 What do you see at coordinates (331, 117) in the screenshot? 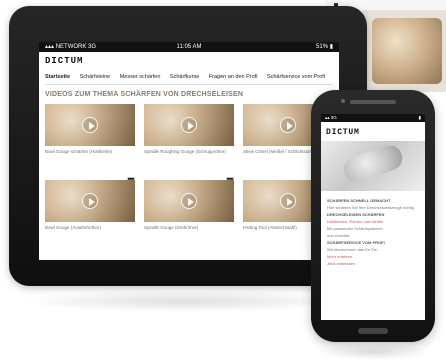
I see `phone-network-status: ▴▴ 3G` at bounding box center [331, 117].